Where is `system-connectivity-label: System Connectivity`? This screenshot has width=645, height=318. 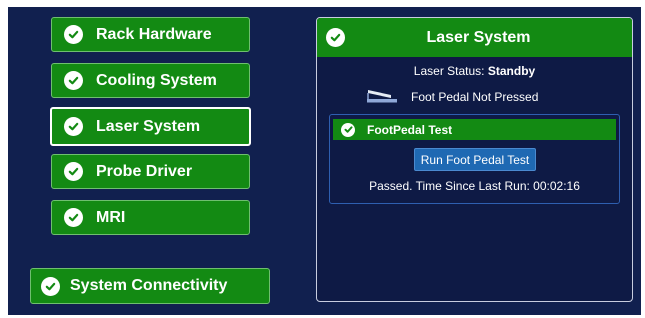 system-connectivity-label: System Connectivity is located at coordinates (149, 285).